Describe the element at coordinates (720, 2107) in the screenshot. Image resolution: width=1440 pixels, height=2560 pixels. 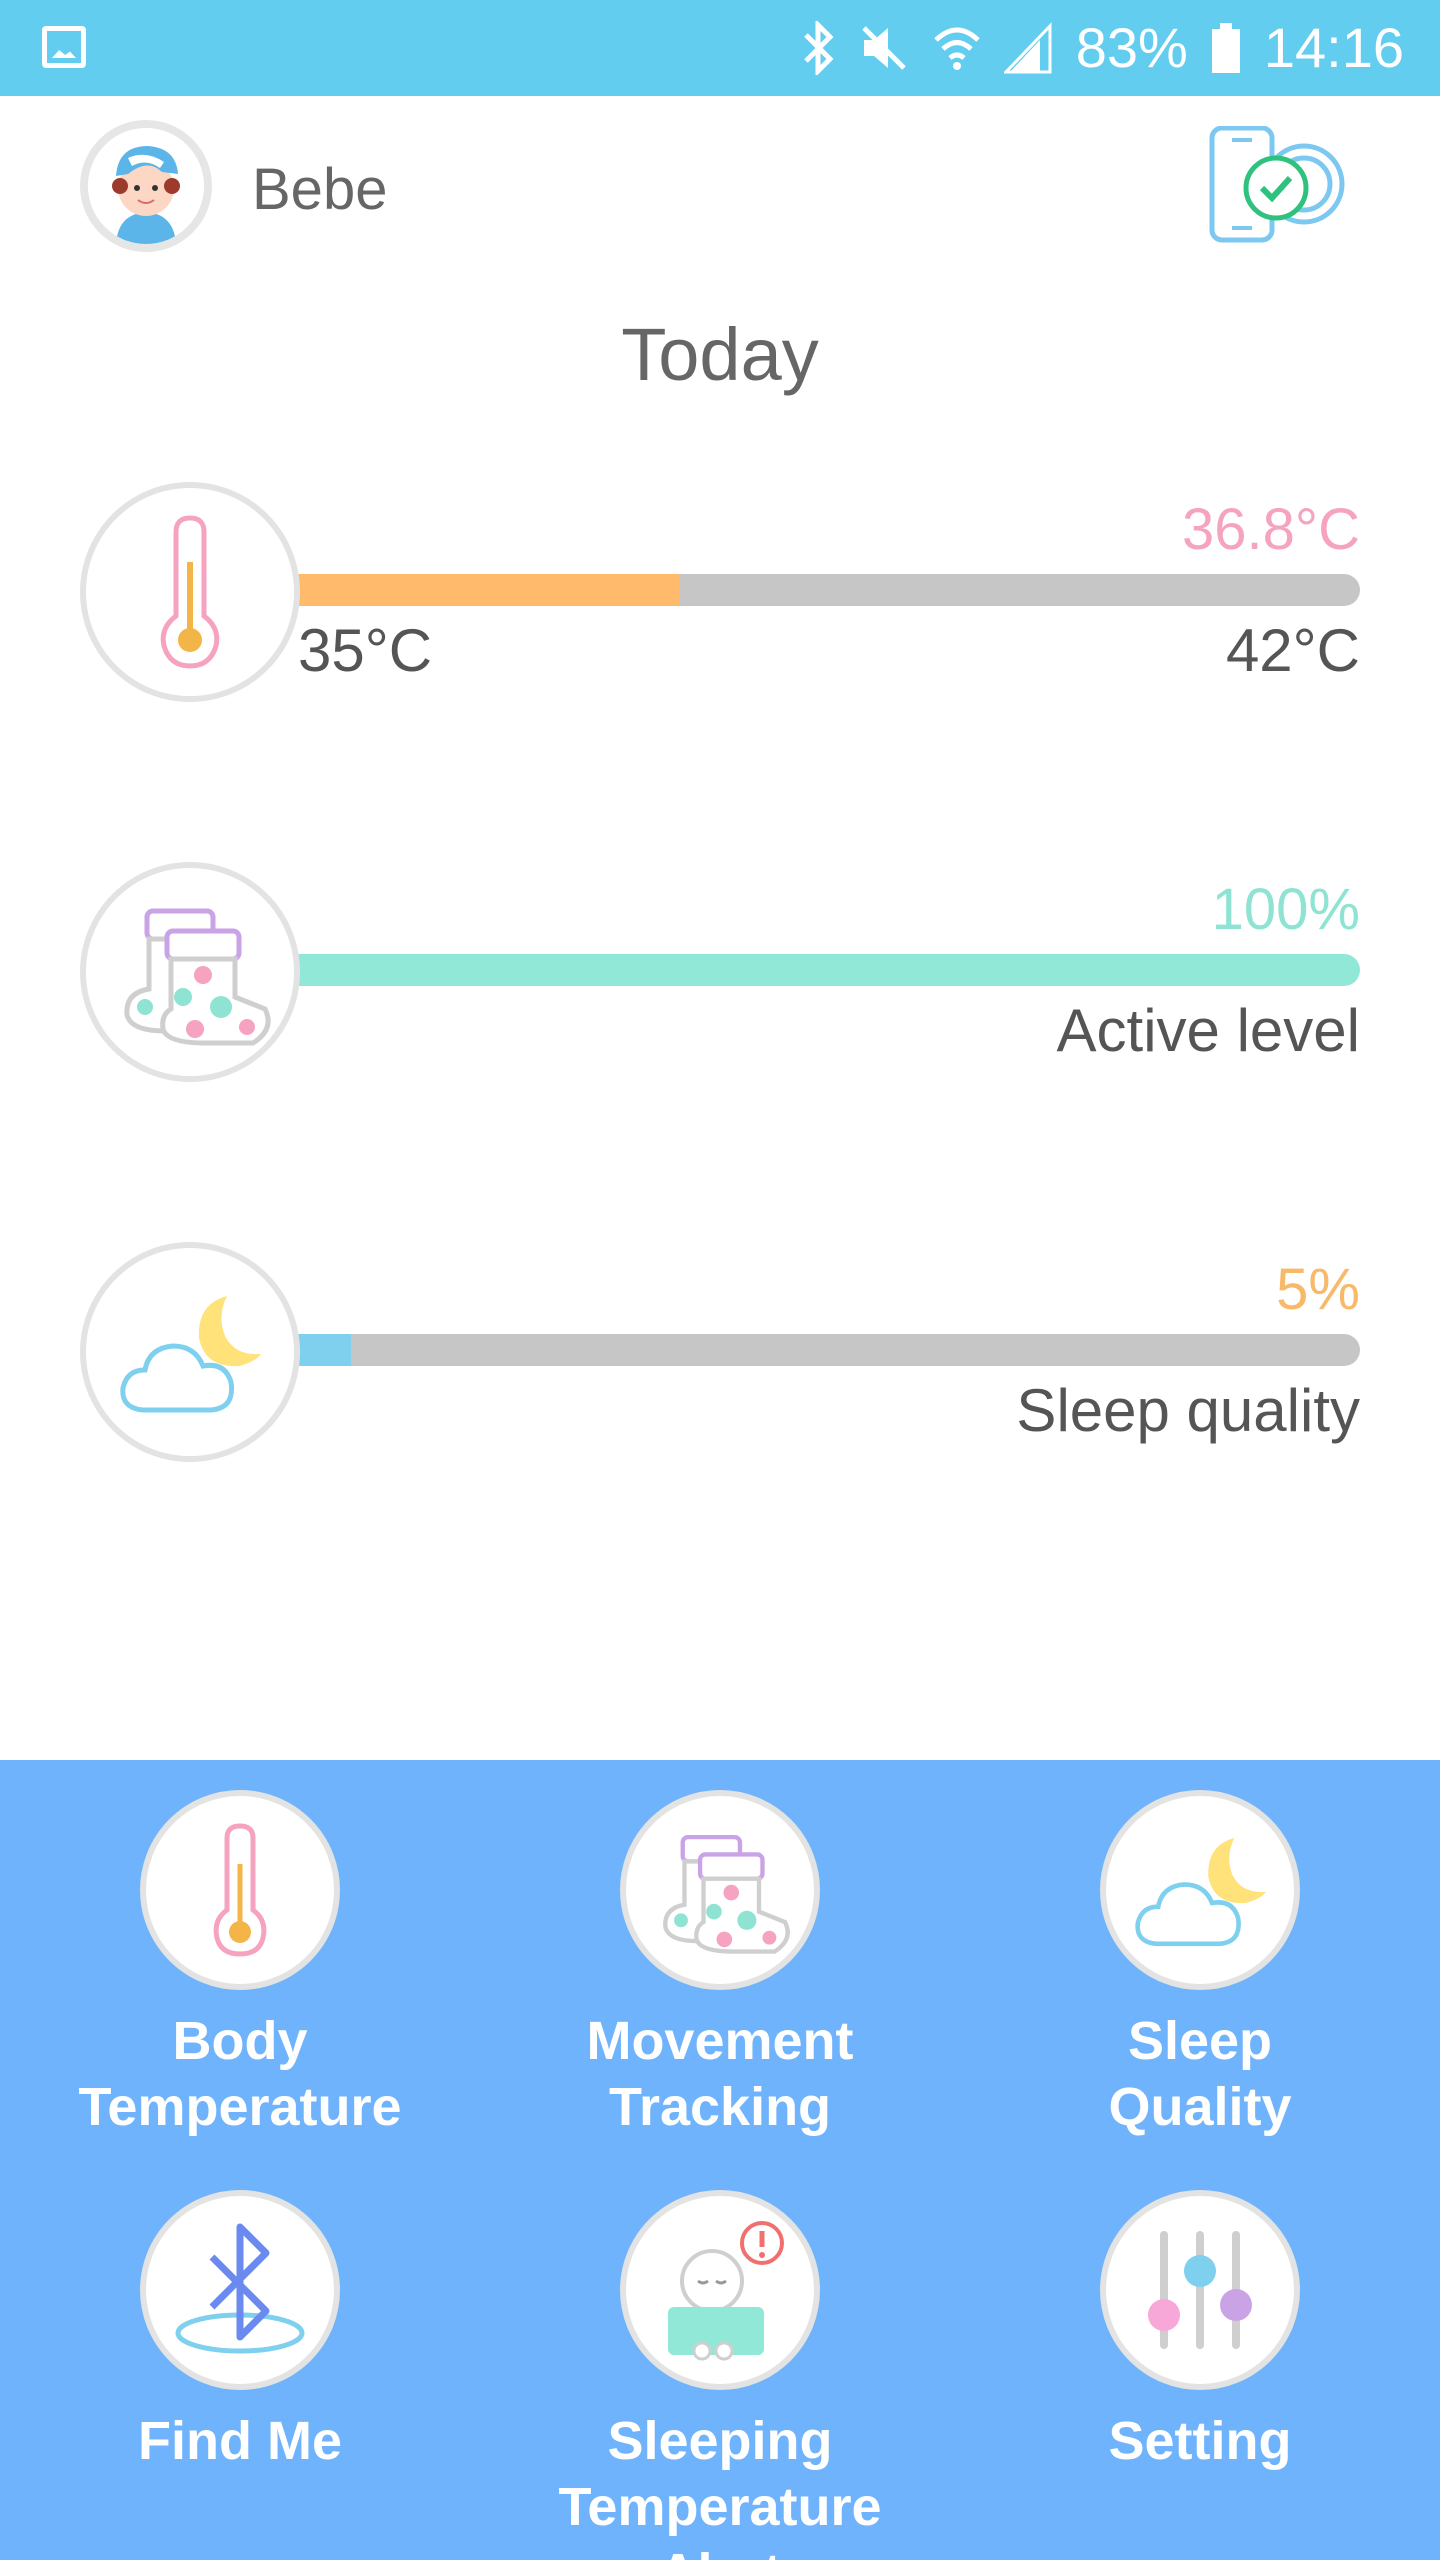
I see `menu-label-line2: Tracking` at that location.